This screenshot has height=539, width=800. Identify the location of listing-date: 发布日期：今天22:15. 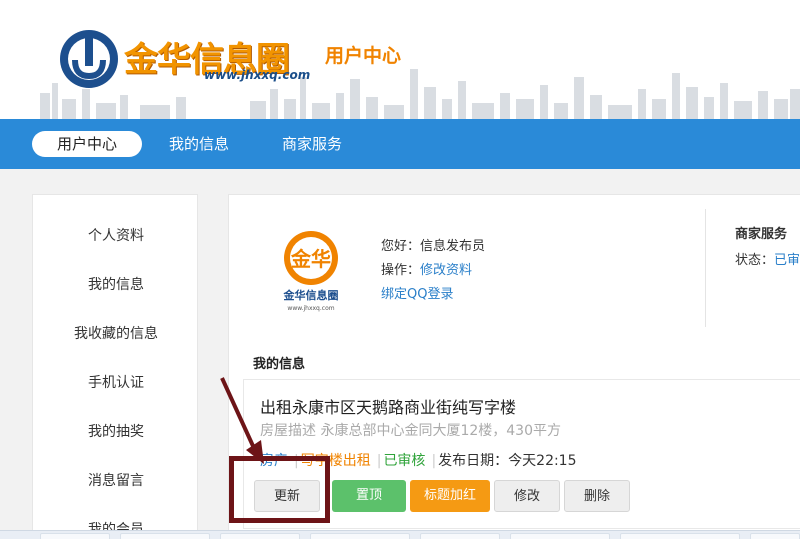
(507, 461).